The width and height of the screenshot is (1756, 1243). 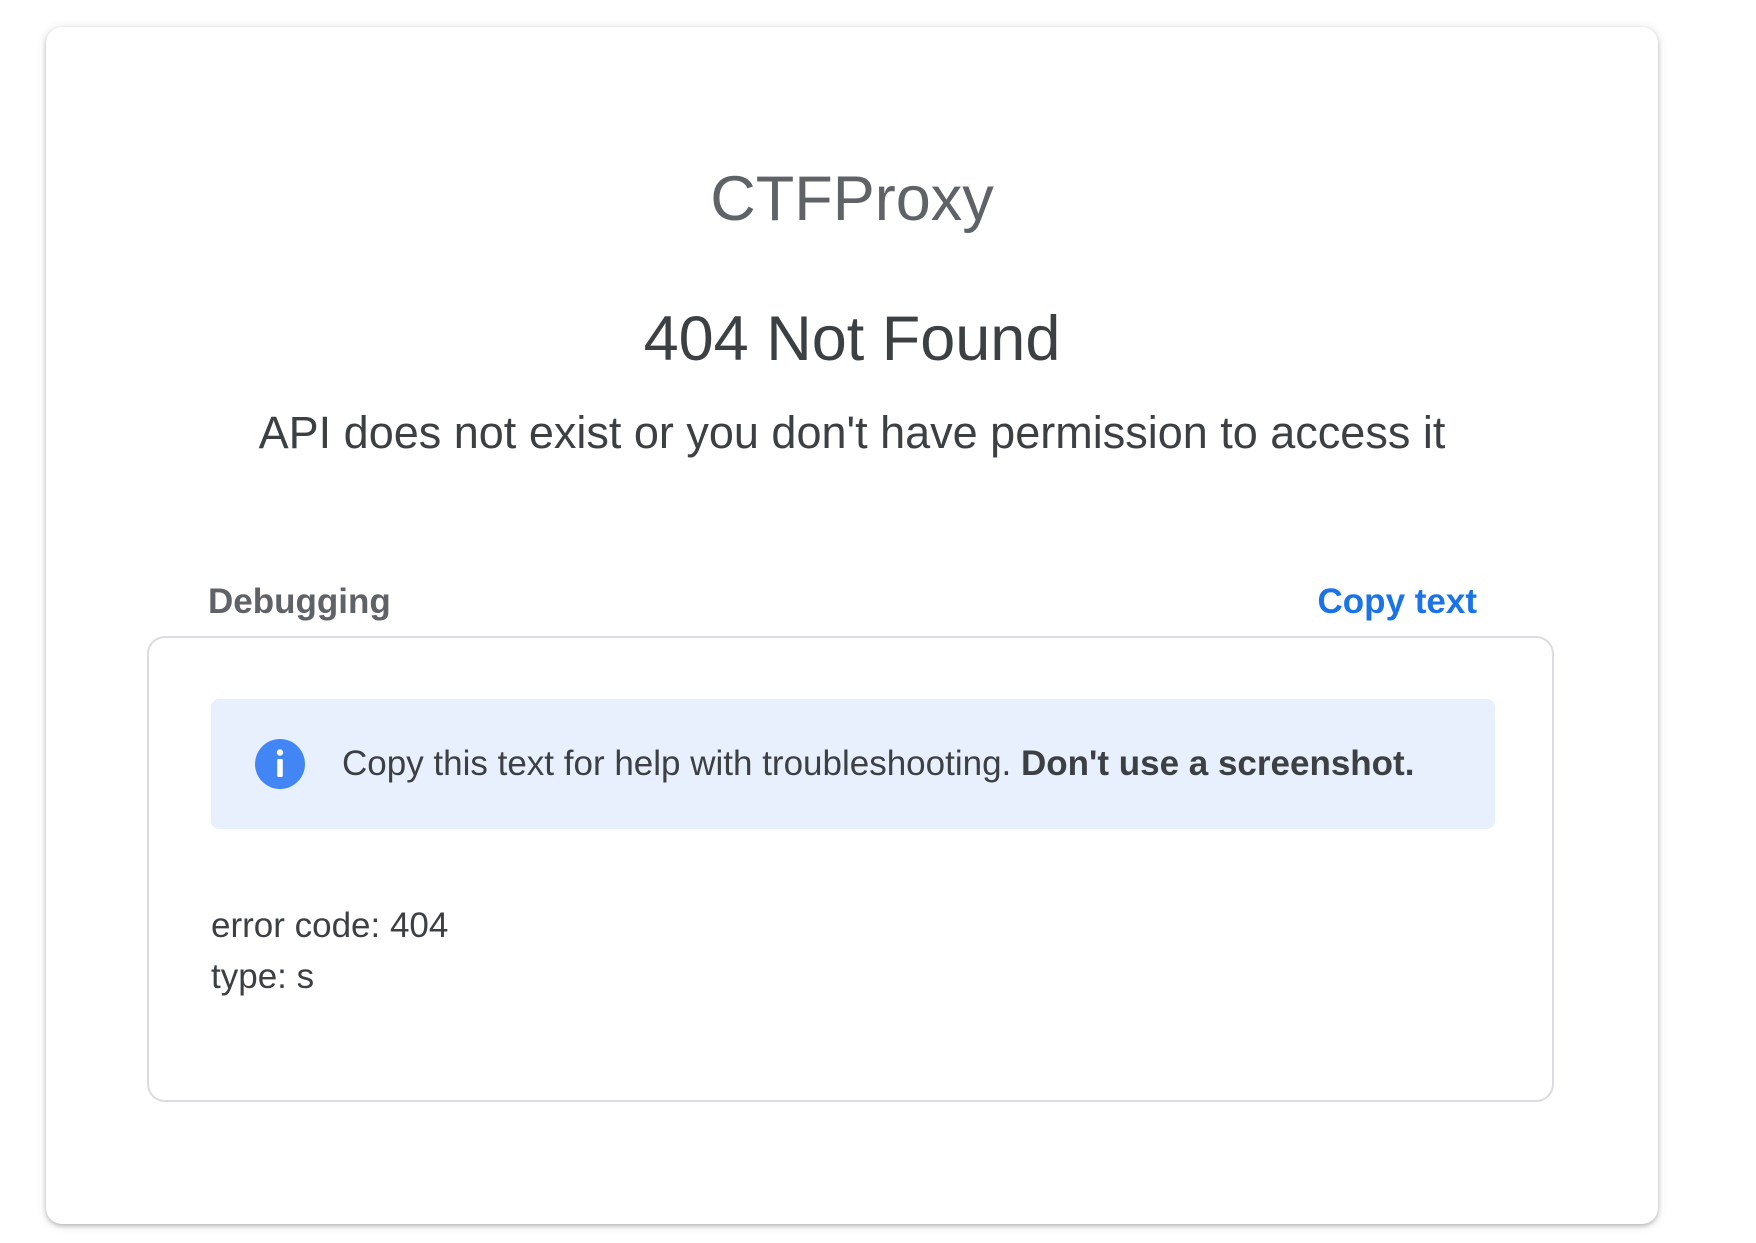 I want to click on debug-details: error code: 404 type: s, so click(x=329, y=951).